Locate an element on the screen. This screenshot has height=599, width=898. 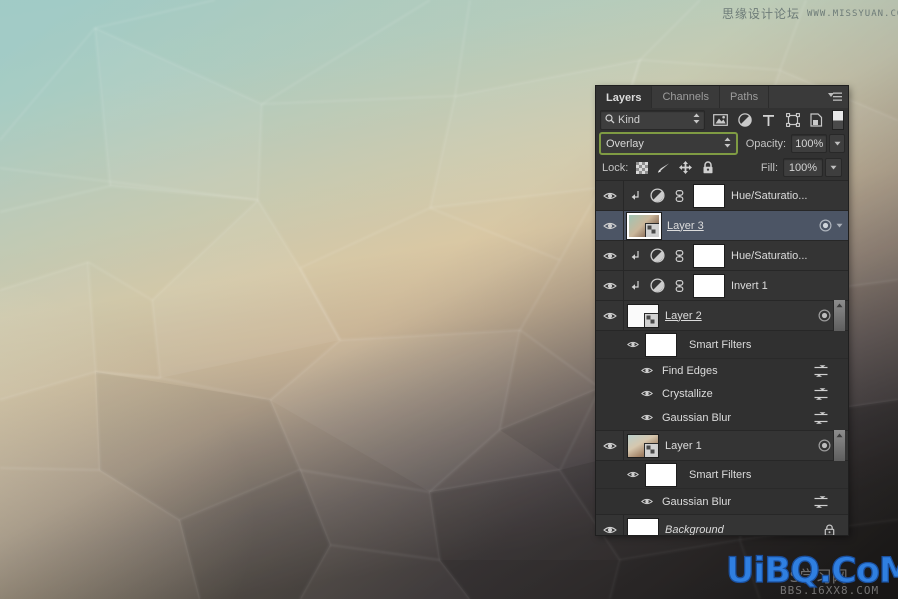
table-row: Layer 1 is located at coordinates (722, 445).